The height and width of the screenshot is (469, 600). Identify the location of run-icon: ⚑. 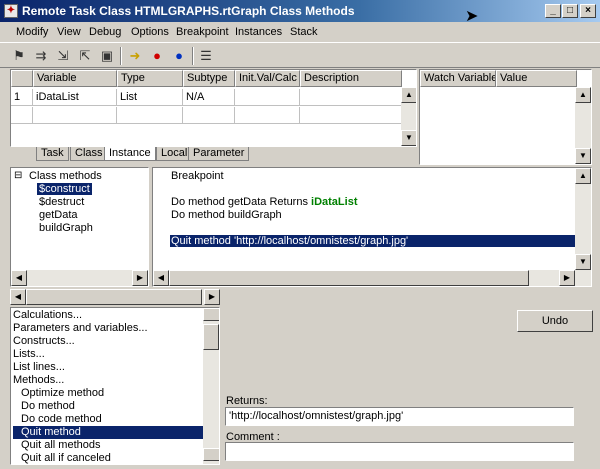
(19, 56).